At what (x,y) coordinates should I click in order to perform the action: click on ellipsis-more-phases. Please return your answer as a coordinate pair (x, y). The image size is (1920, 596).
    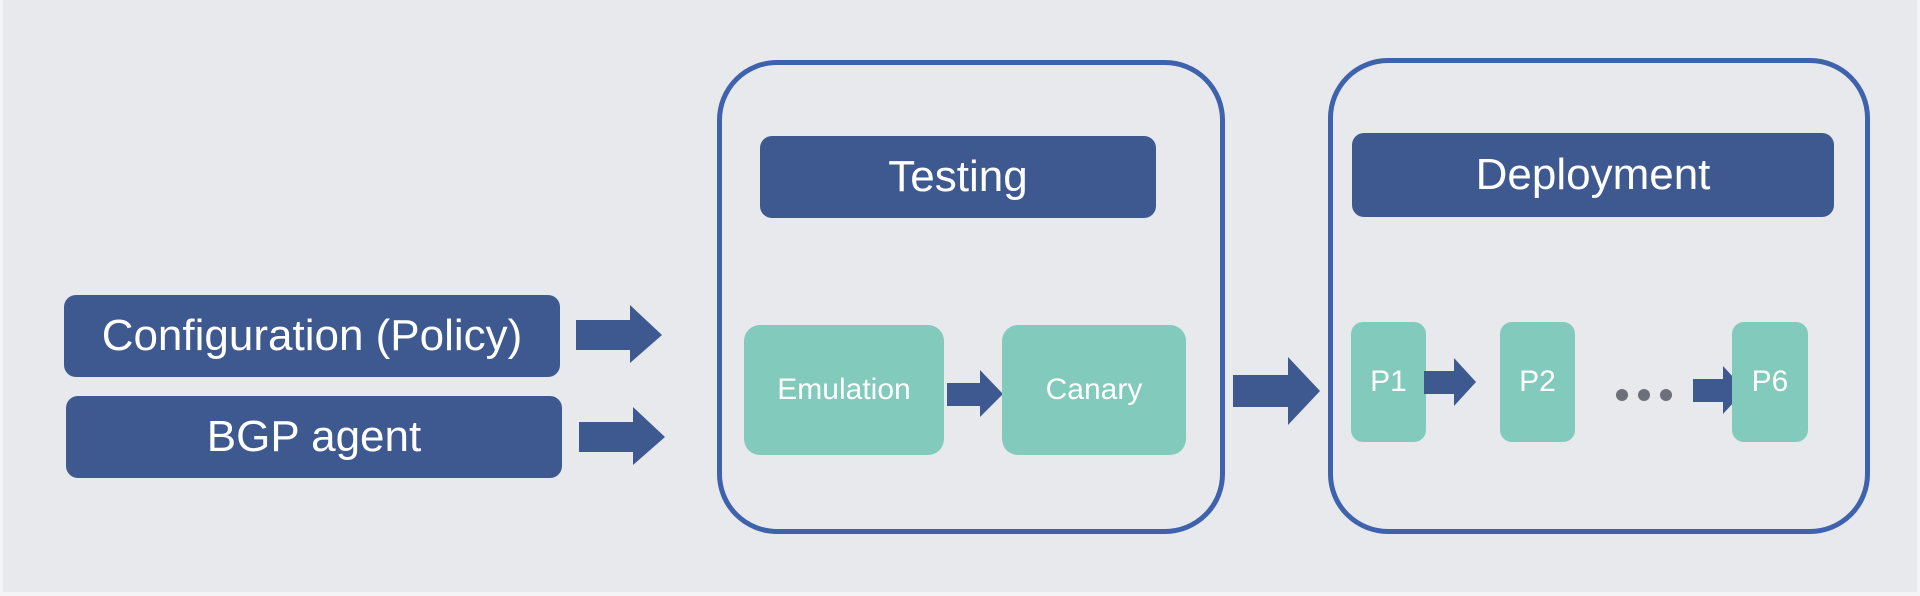
    Looking at the image, I should click on (1644, 395).